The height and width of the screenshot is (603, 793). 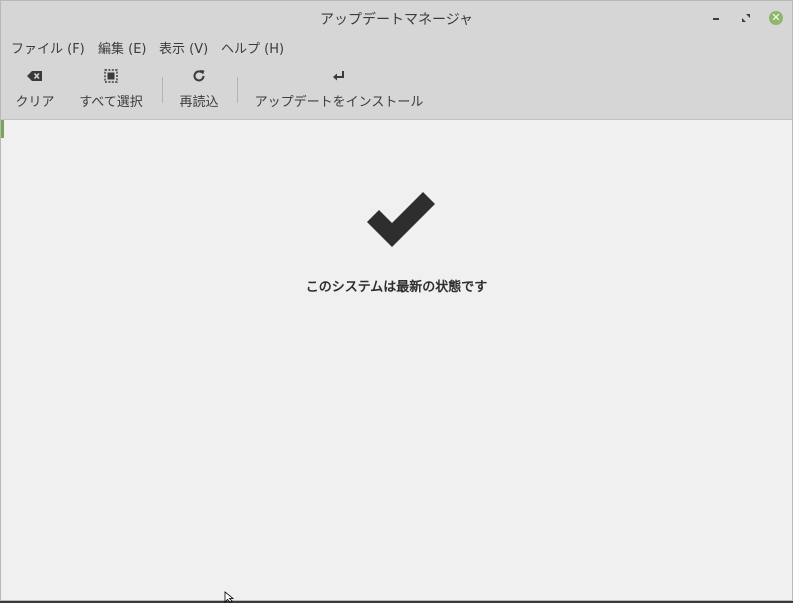 What do you see at coordinates (48, 47) in the screenshot?
I see `menu-file: ファイル (F)` at bounding box center [48, 47].